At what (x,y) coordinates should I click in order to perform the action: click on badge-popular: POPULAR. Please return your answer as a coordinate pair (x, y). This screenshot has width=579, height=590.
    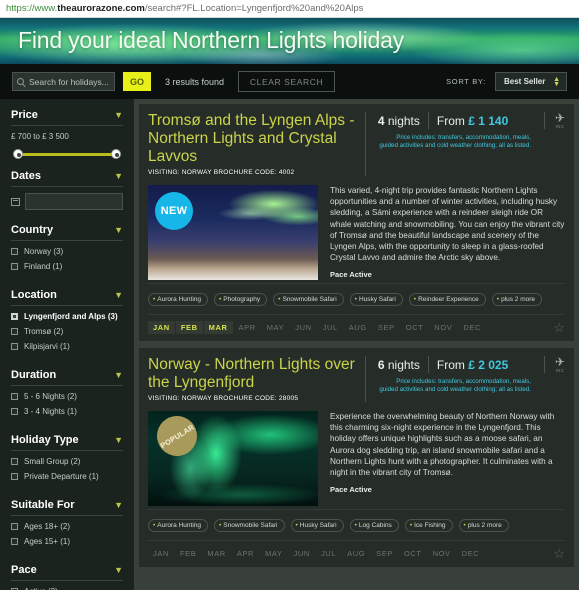
    Looking at the image, I should click on (177, 437).